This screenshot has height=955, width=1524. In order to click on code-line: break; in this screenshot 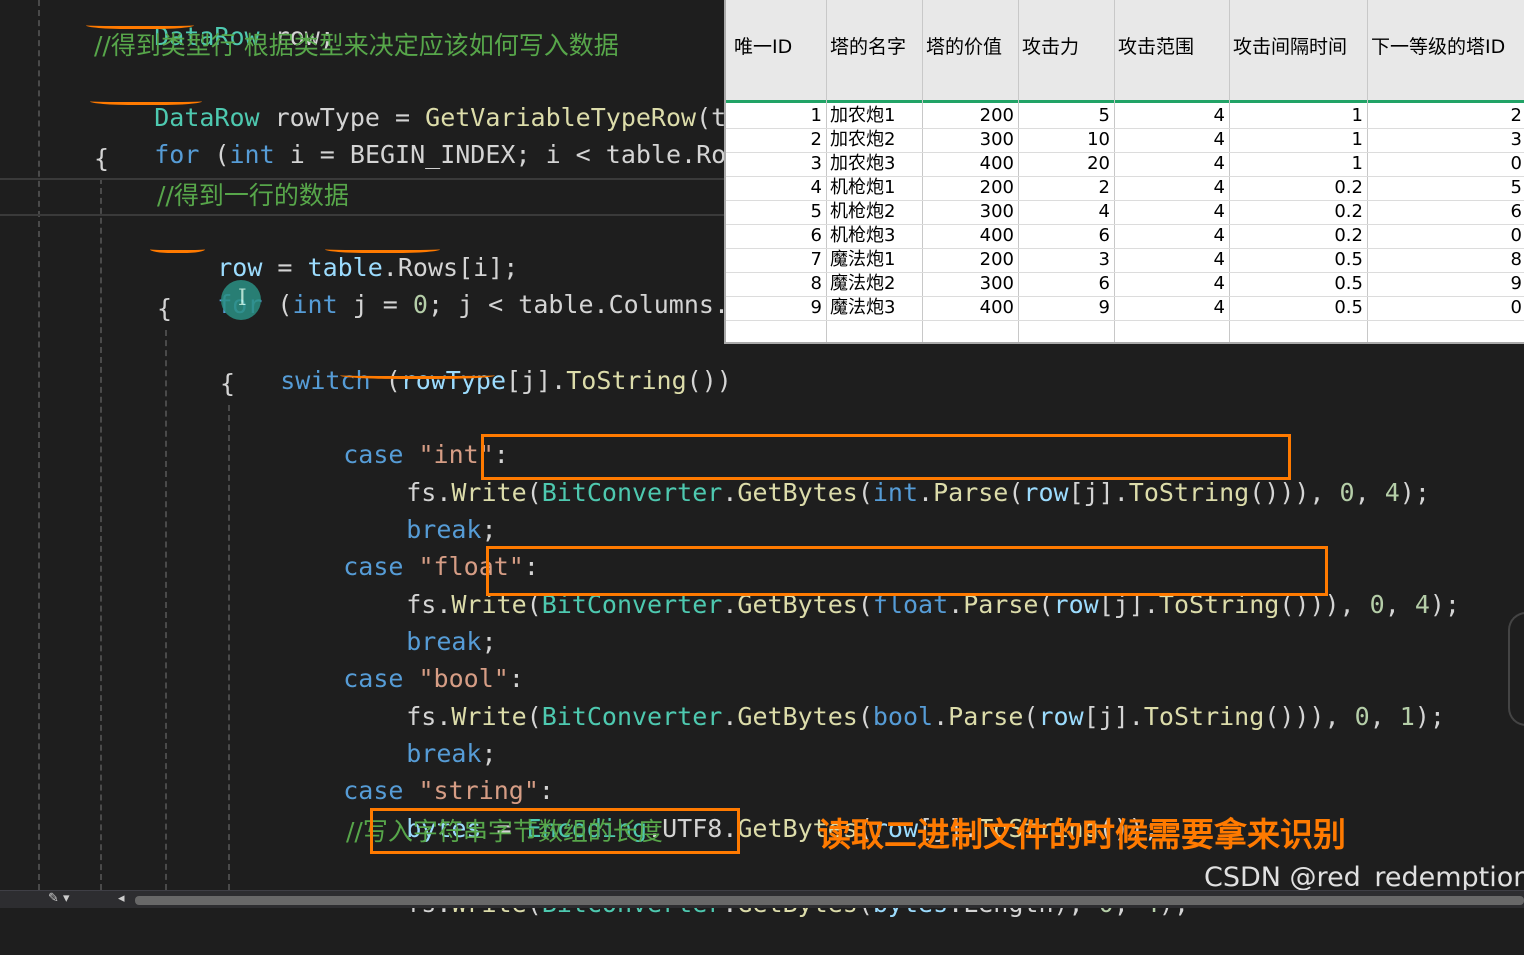, I will do `click(421, 511)`.